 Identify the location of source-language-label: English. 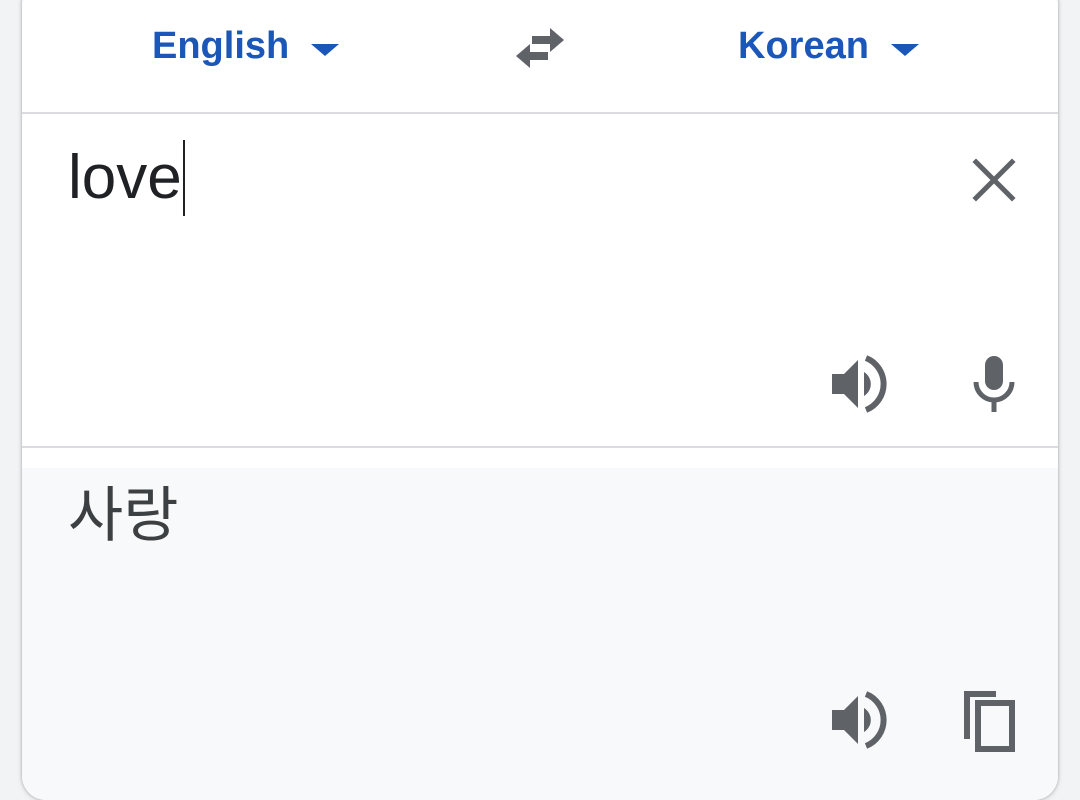
(221, 45).